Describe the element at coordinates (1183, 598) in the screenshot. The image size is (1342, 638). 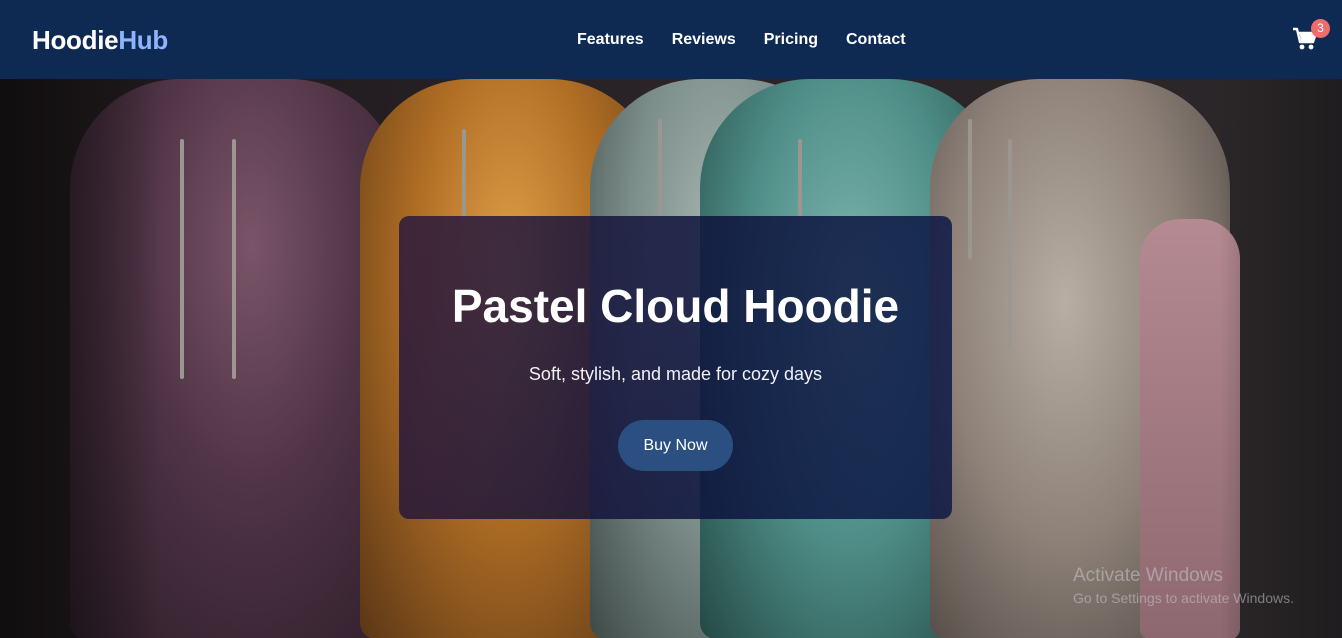
I see `watermark-subtitle: Go to Settings to activate Windows.` at that location.